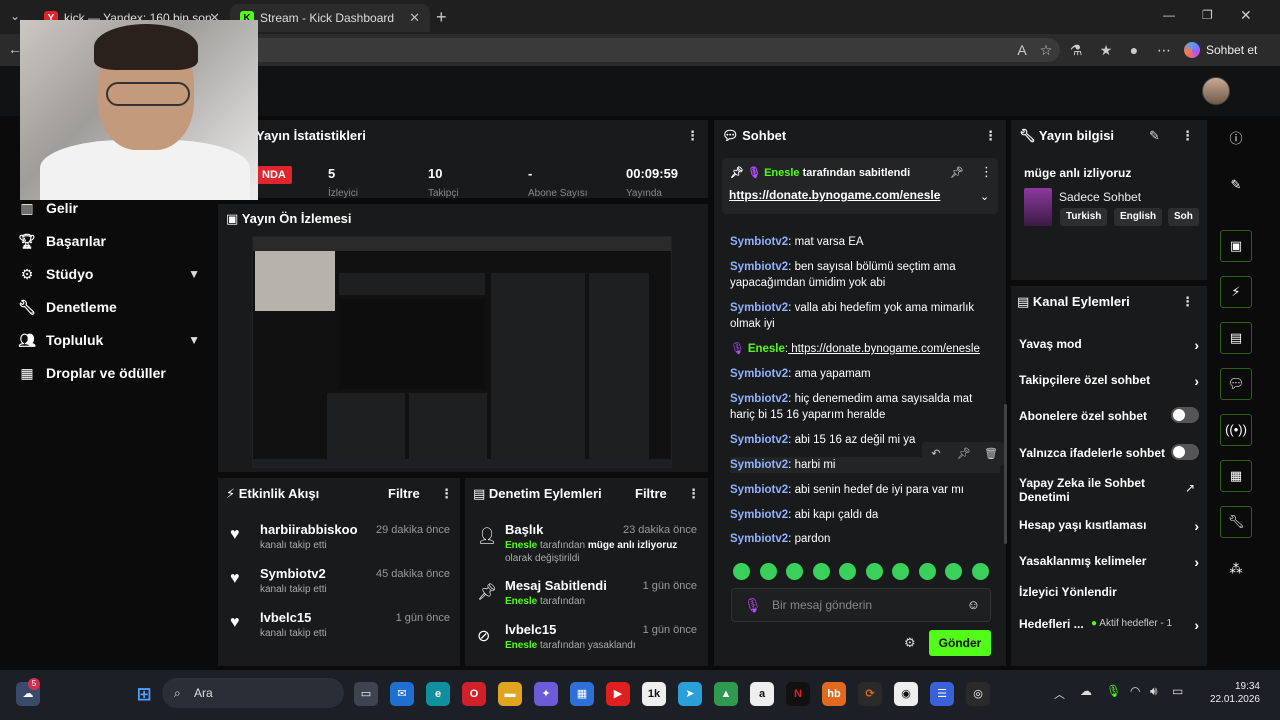 This screenshot has width=1280, height=720. Describe the element at coordinates (1046, 50) in the screenshot. I see `favorite-star-icon: ☆` at that location.